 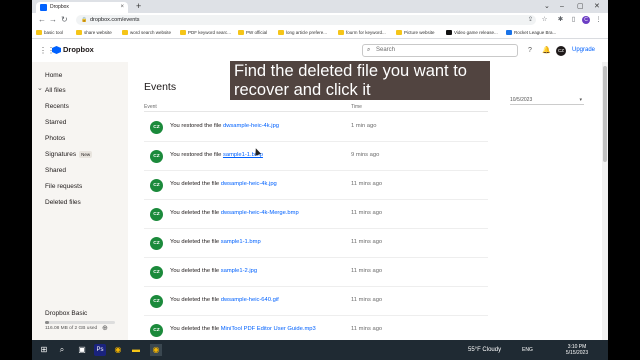 What do you see at coordinates (583, 50) in the screenshot?
I see `upgrade-link: Upgrade` at bounding box center [583, 50].